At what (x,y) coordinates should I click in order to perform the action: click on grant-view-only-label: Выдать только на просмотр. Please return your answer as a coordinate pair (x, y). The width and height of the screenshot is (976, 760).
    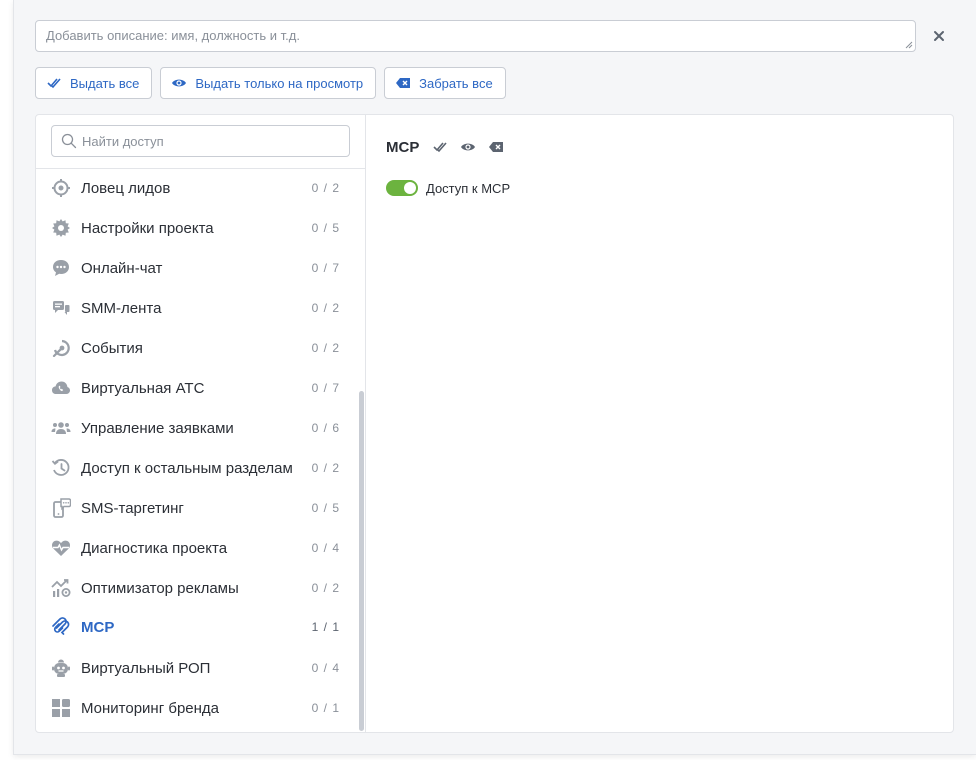
    Looking at the image, I should click on (279, 83).